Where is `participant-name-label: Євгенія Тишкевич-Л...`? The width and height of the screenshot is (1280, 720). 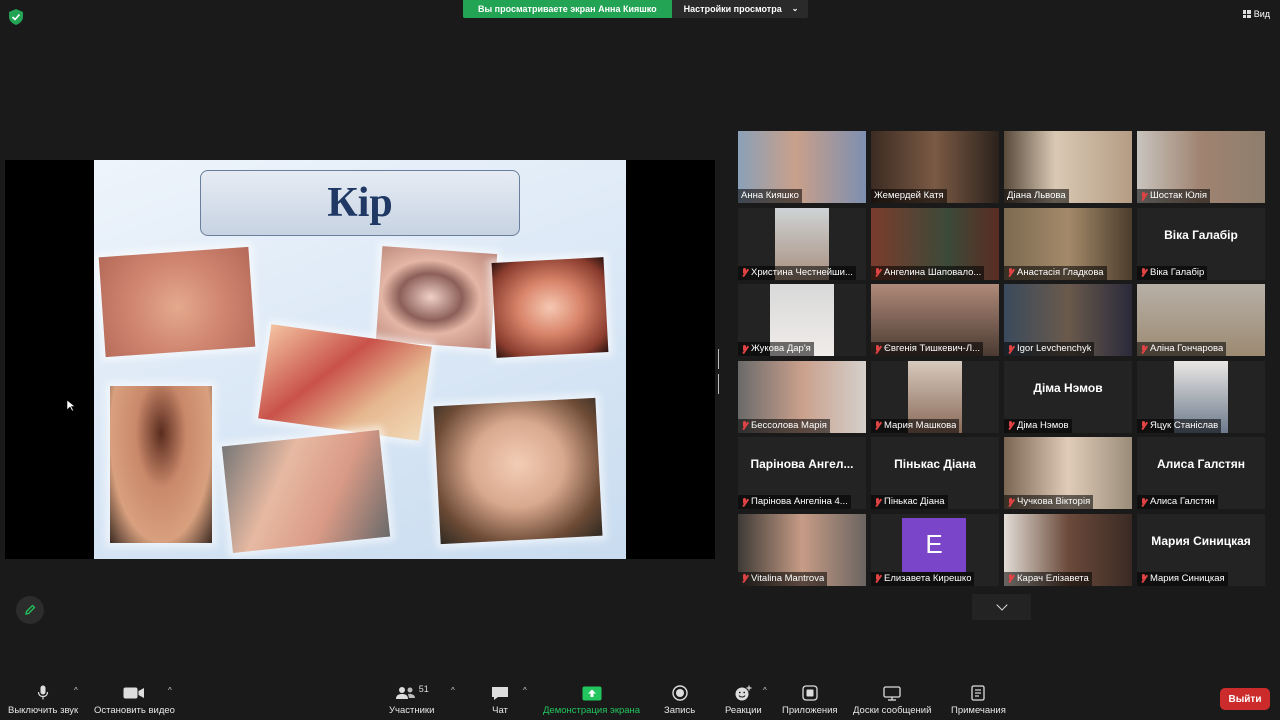 participant-name-label: Євгенія Тишкевич-Л... is located at coordinates (927, 349).